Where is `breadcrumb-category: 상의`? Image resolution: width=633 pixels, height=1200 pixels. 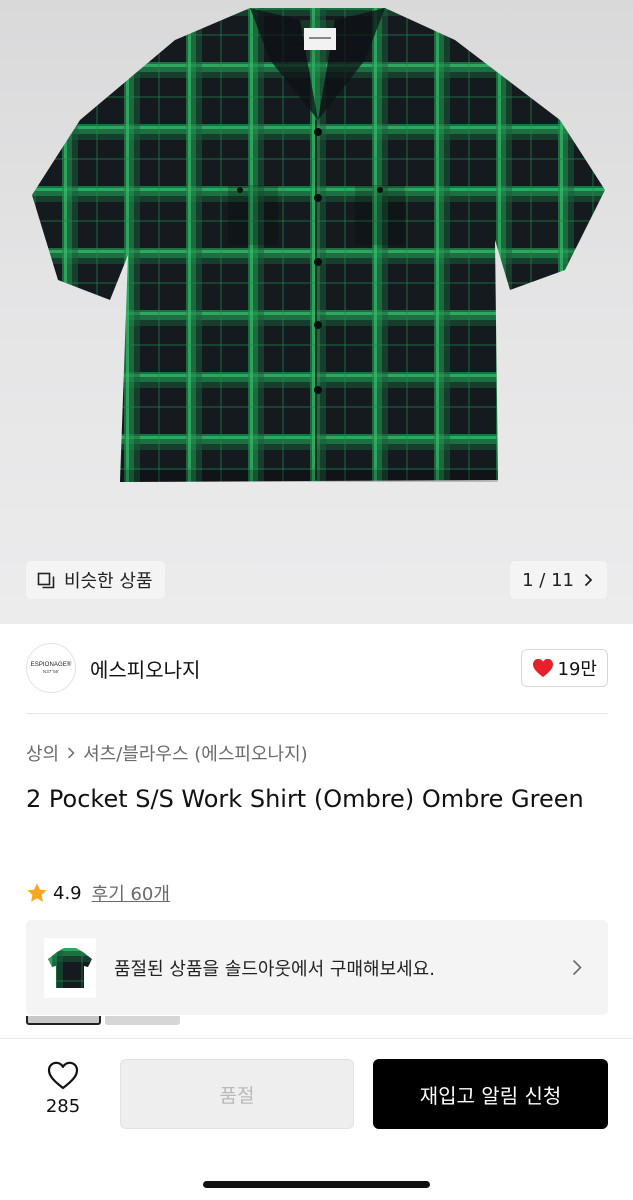
breadcrumb-category: 상의 is located at coordinates (42, 753).